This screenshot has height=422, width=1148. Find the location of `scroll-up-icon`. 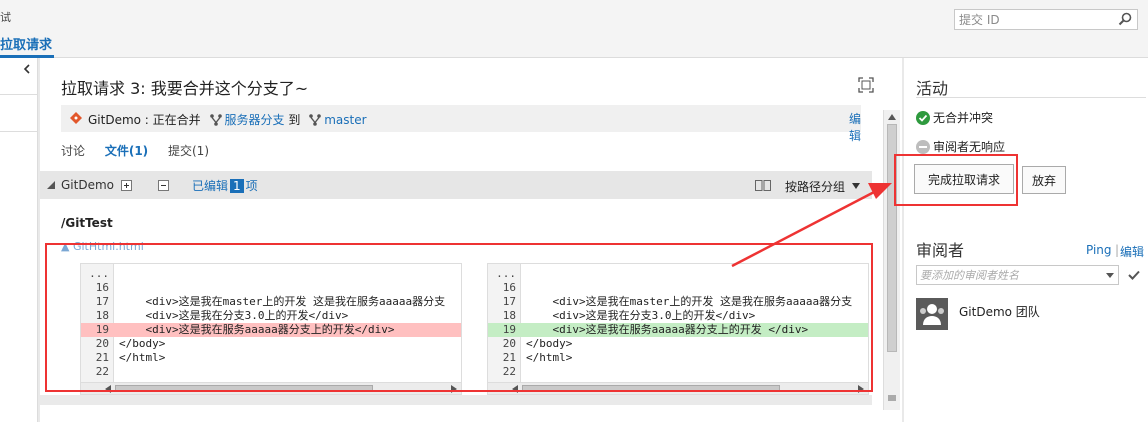

scroll-up-icon is located at coordinates (892, 117).